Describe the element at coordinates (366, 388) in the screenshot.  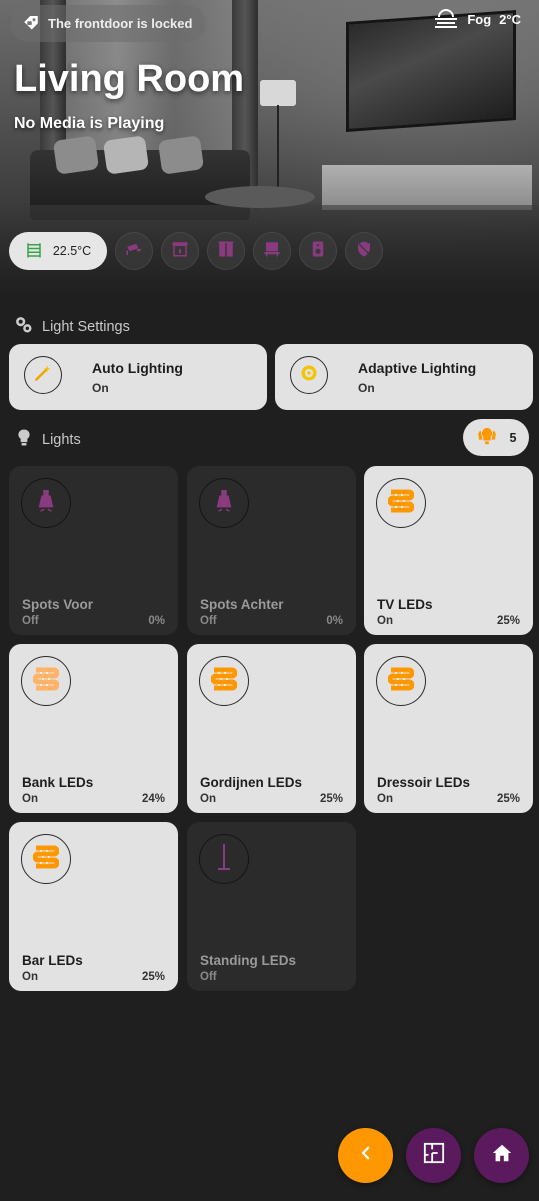
I see `adaptive-lighting-state: On` at that location.